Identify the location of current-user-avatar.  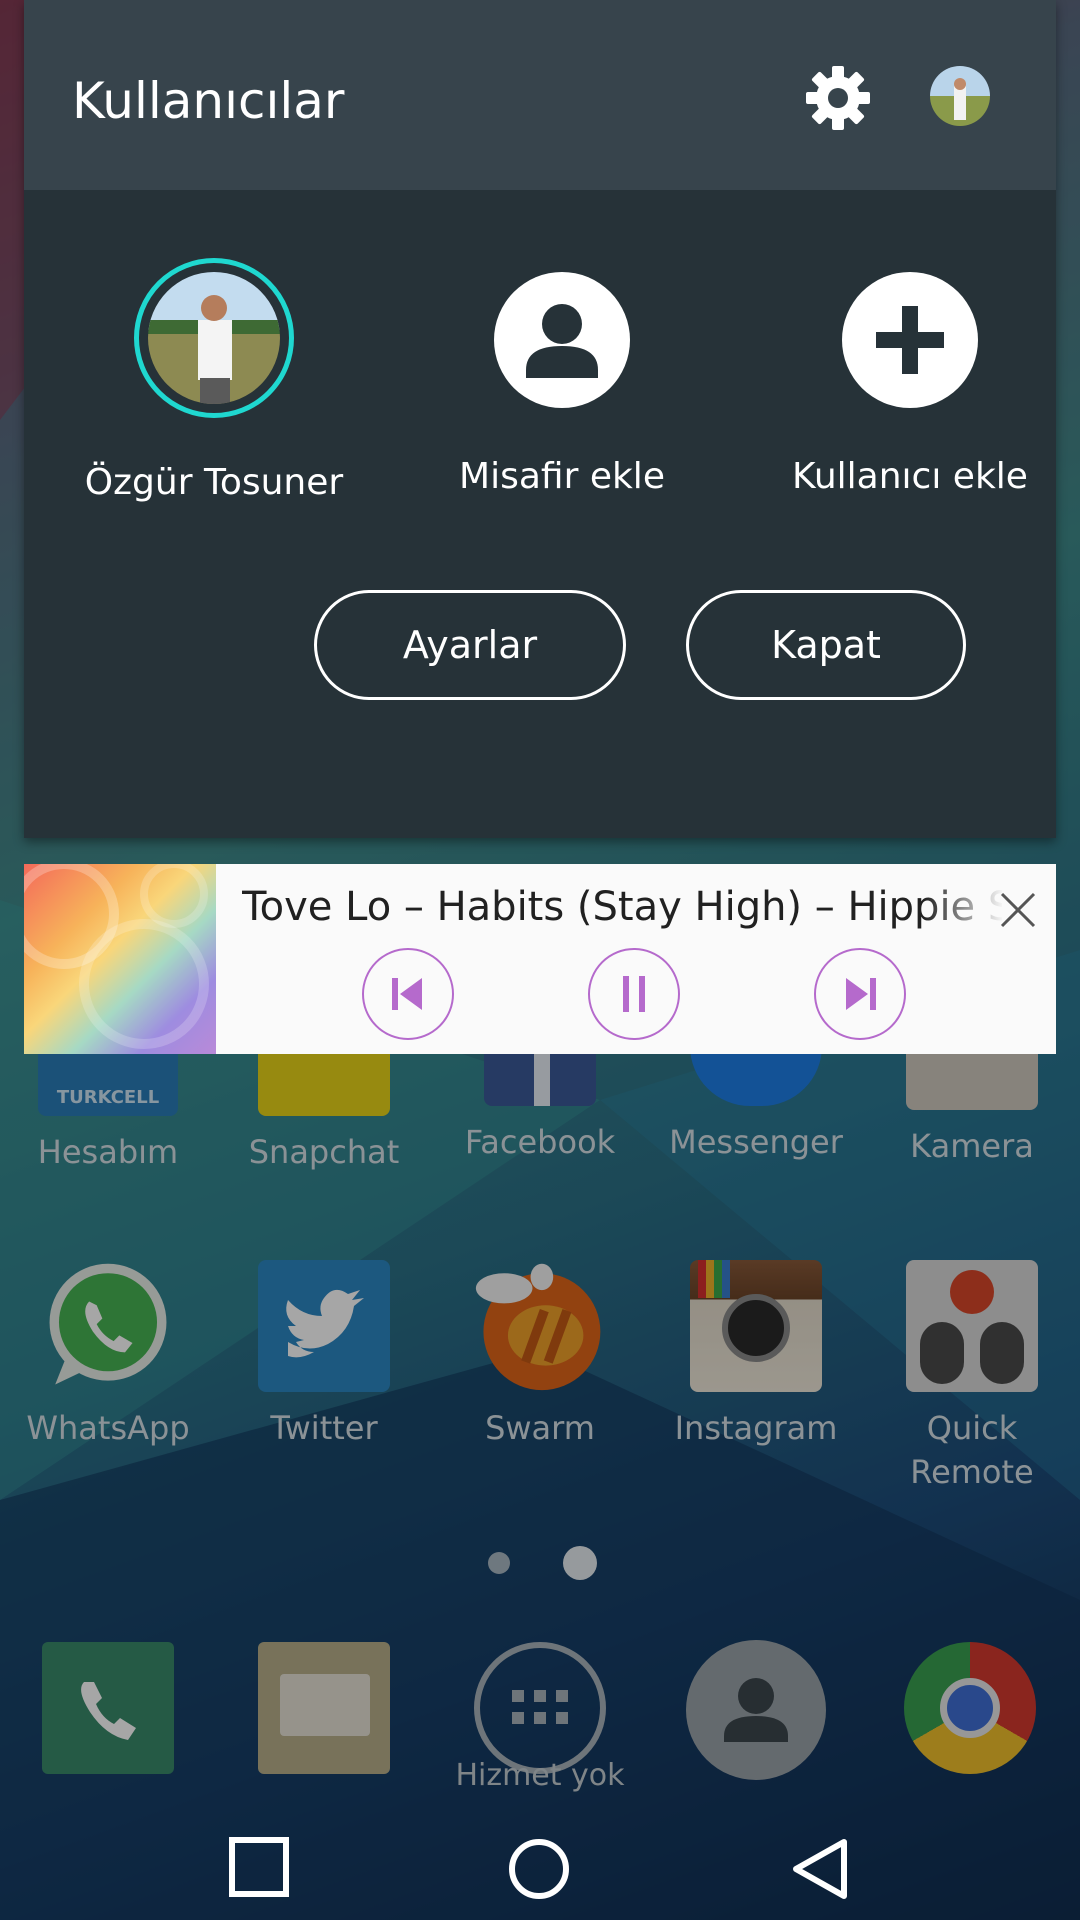
(960, 96).